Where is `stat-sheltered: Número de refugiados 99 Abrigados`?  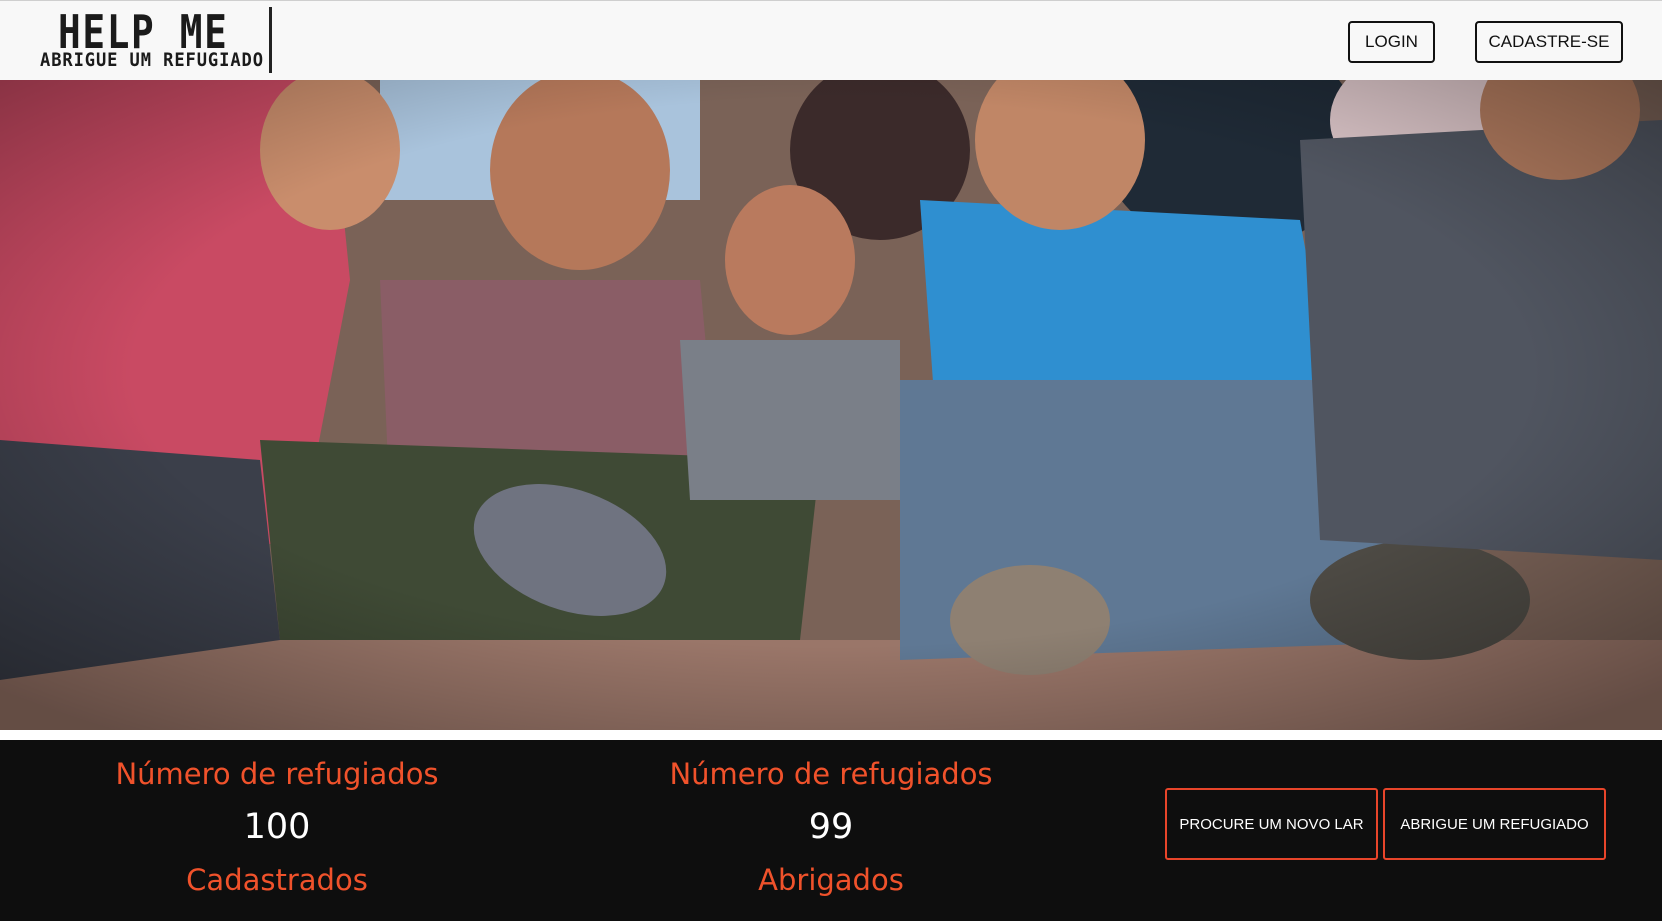
stat-sheltered: Número de refugiados 99 Abrigados is located at coordinates (831, 827).